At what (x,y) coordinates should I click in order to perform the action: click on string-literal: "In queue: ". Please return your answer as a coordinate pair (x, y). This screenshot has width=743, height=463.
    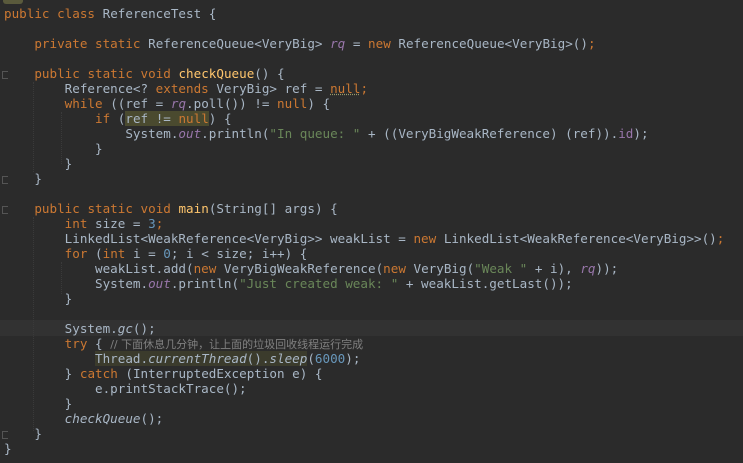
    Looking at the image, I should click on (315, 133).